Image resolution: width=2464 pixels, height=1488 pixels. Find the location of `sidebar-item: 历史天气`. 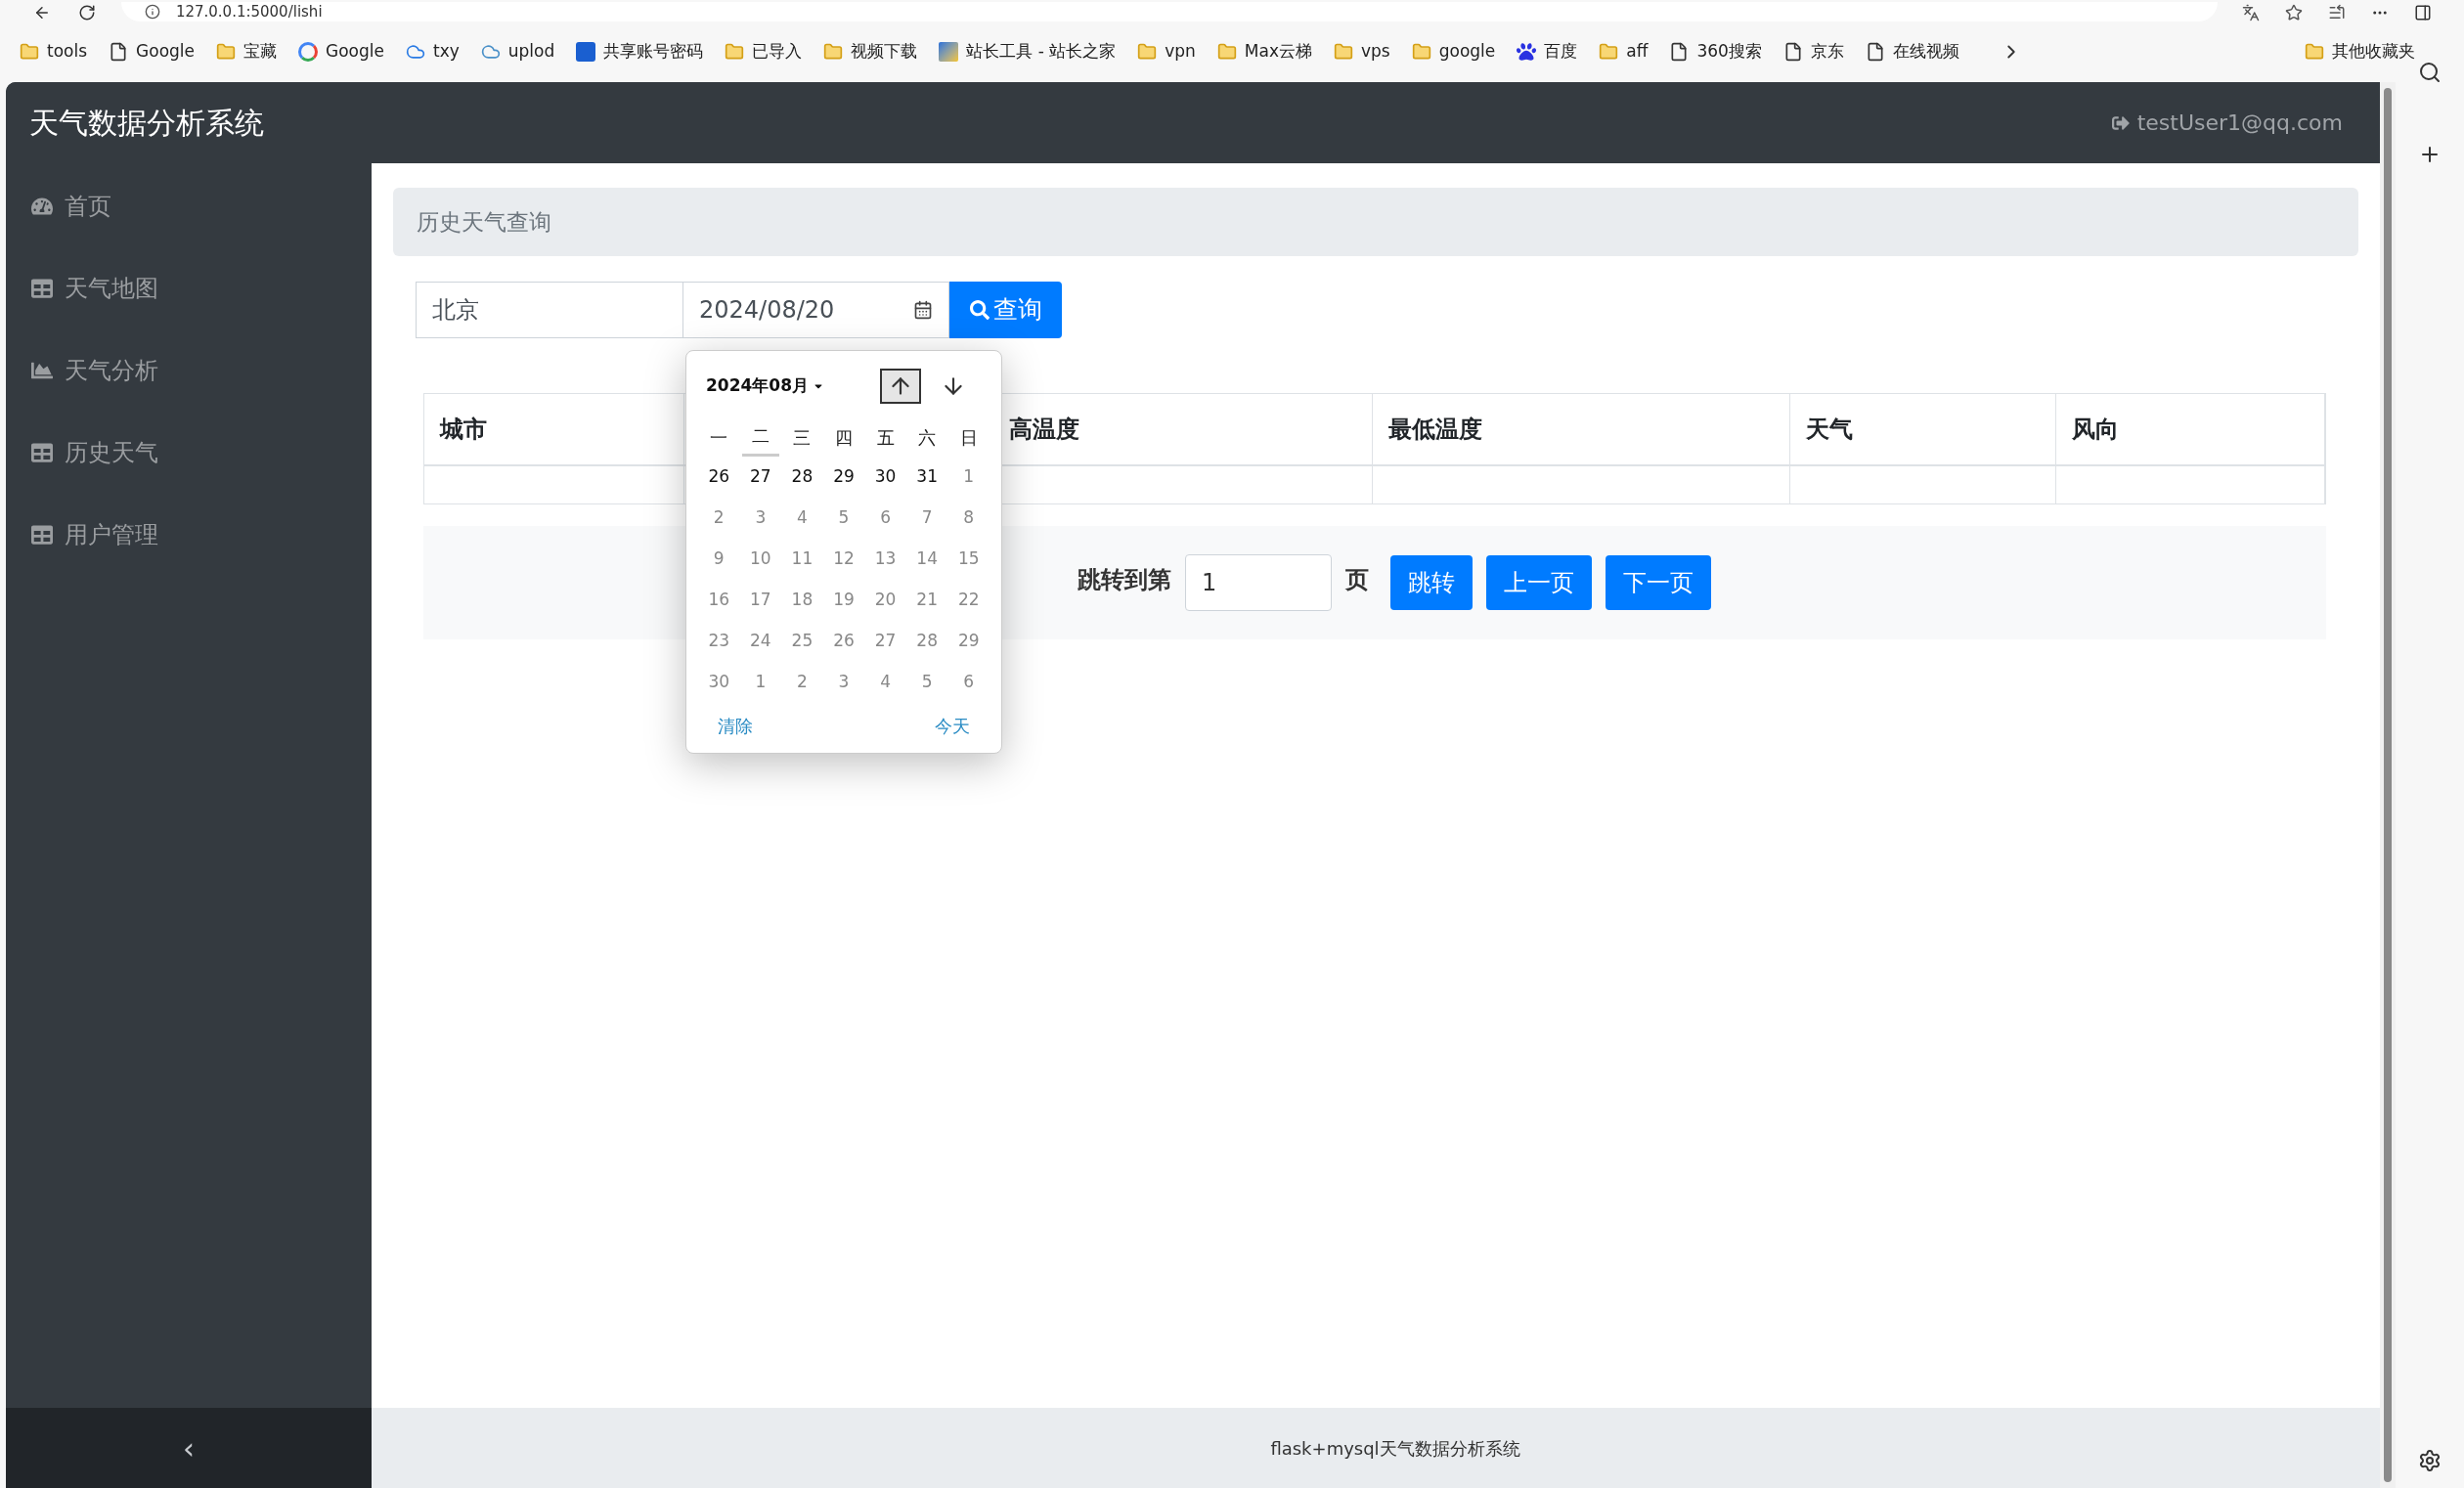

sidebar-item: 历史天气 is located at coordinates (189, 453).